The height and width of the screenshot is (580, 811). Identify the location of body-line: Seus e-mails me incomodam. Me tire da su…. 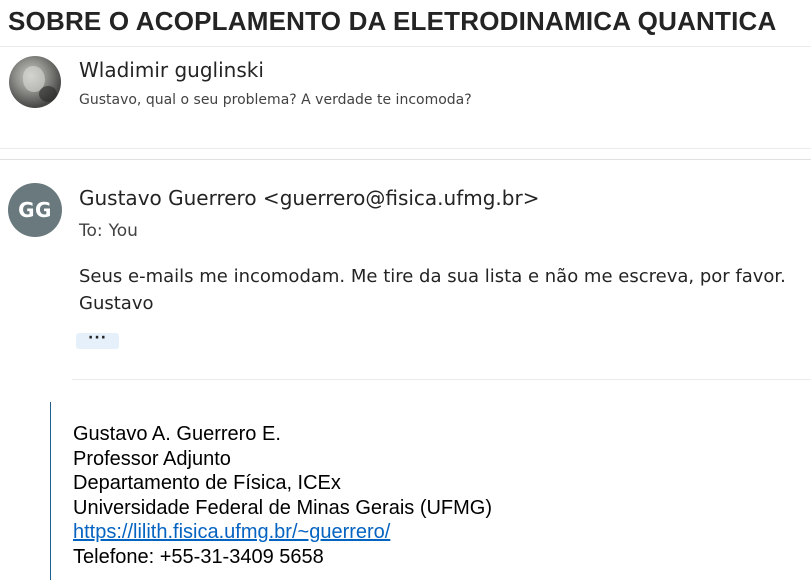
(432, 276).